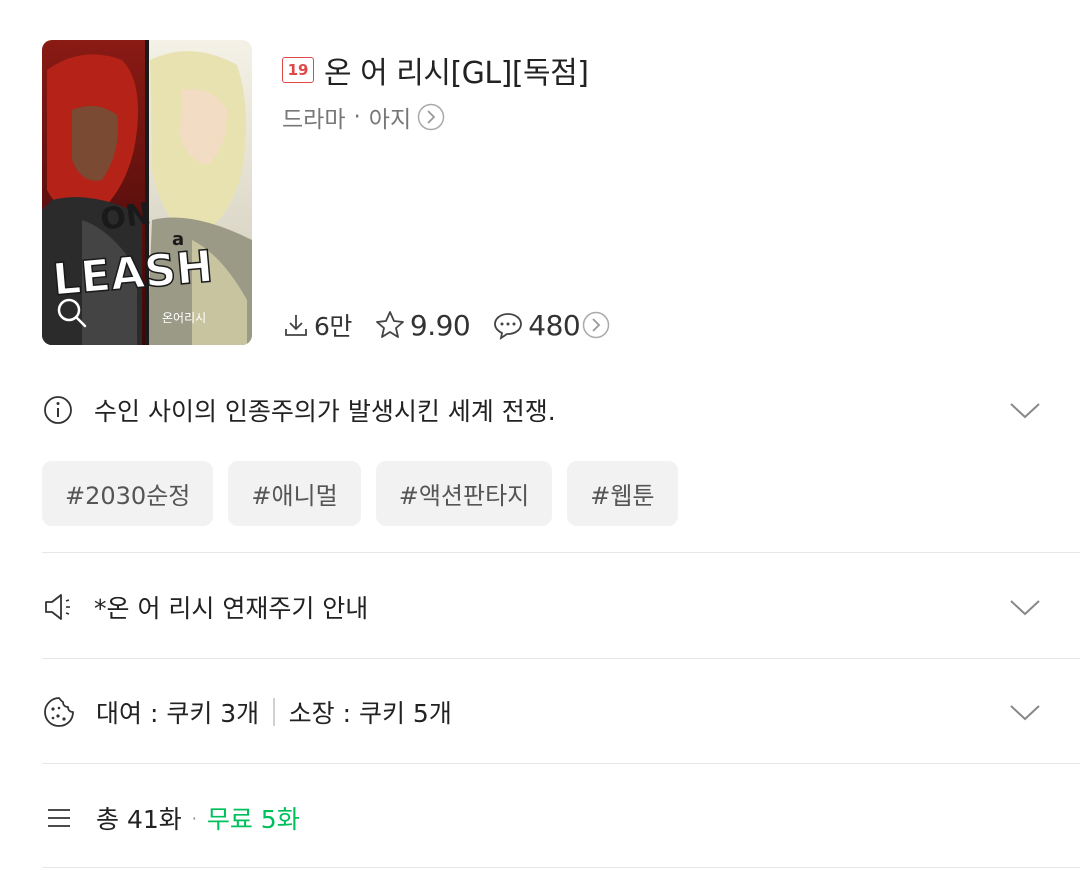  I want to click on tag-chip: #애니멀, so click(294, 493).